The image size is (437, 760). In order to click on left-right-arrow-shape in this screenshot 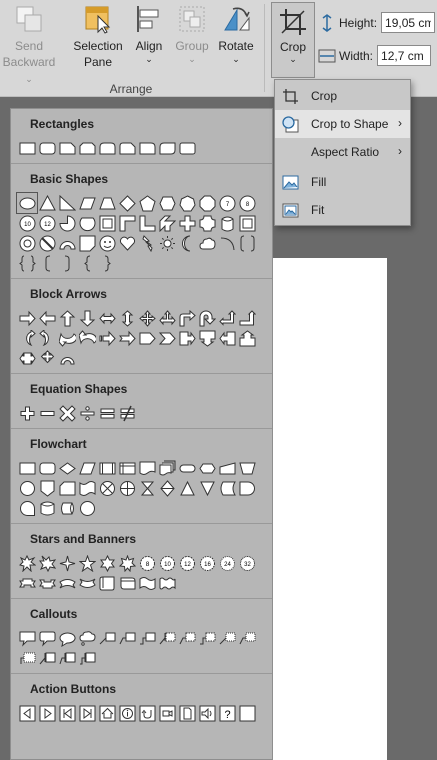, I will do `click(107, 318)`.